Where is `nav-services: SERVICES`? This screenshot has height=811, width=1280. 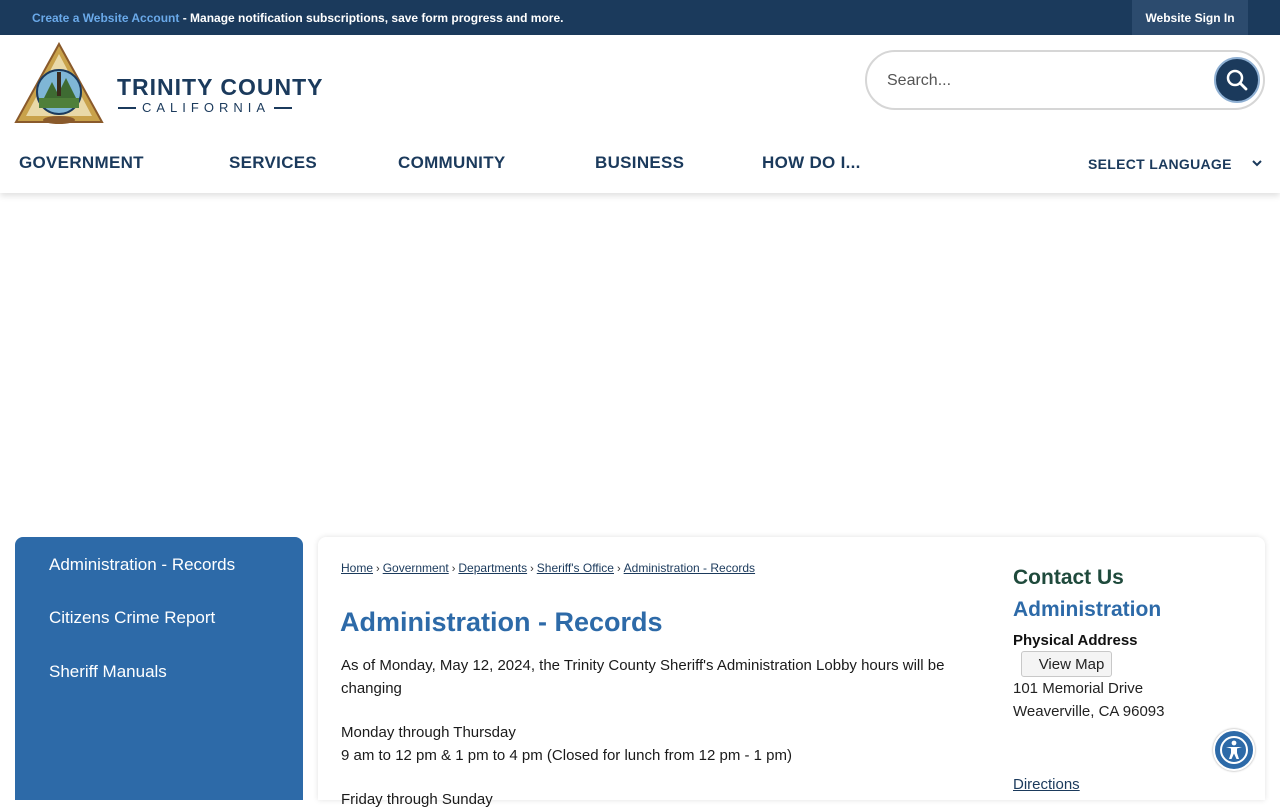
nav-services: SERVICES is located at coordinates (273, 163).